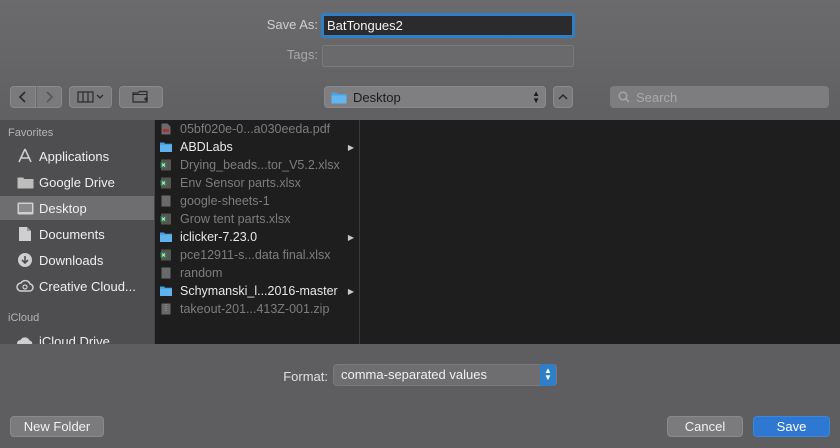 This screenshot has width=840, height=448. I want to click on list-item: pce12911-s...data final.xlsx, so click(259, 255).